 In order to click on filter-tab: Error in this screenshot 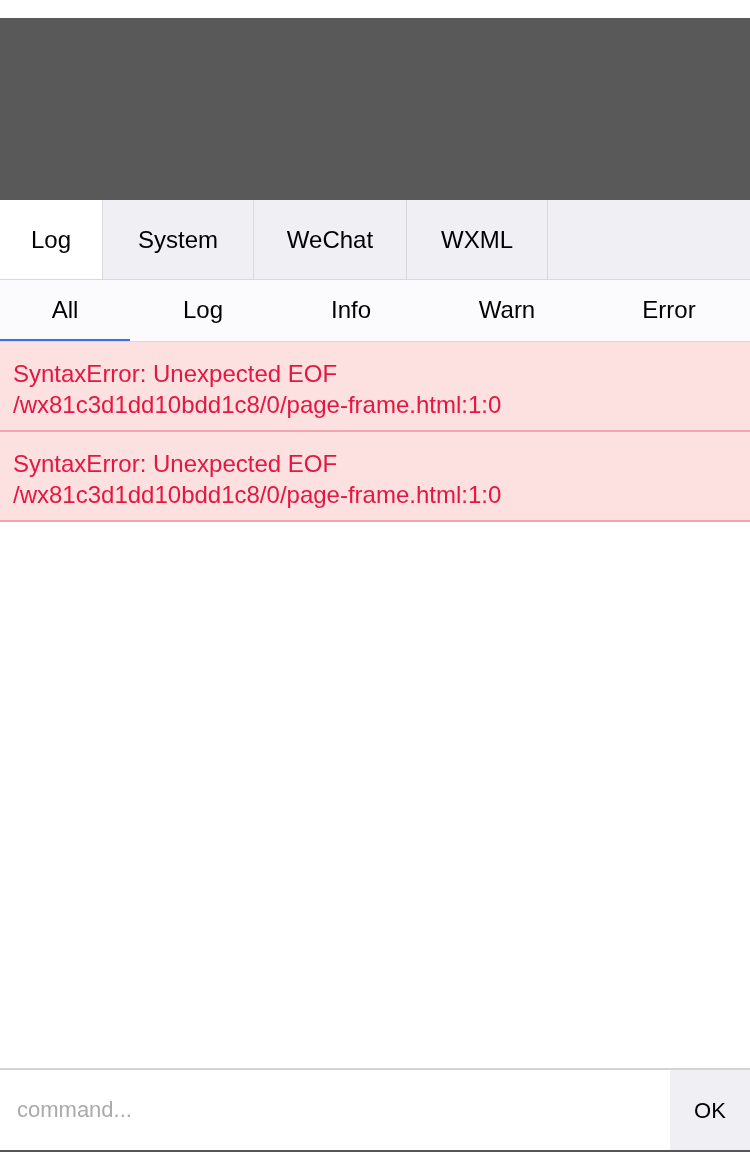, I will do `click(669, 310)`.